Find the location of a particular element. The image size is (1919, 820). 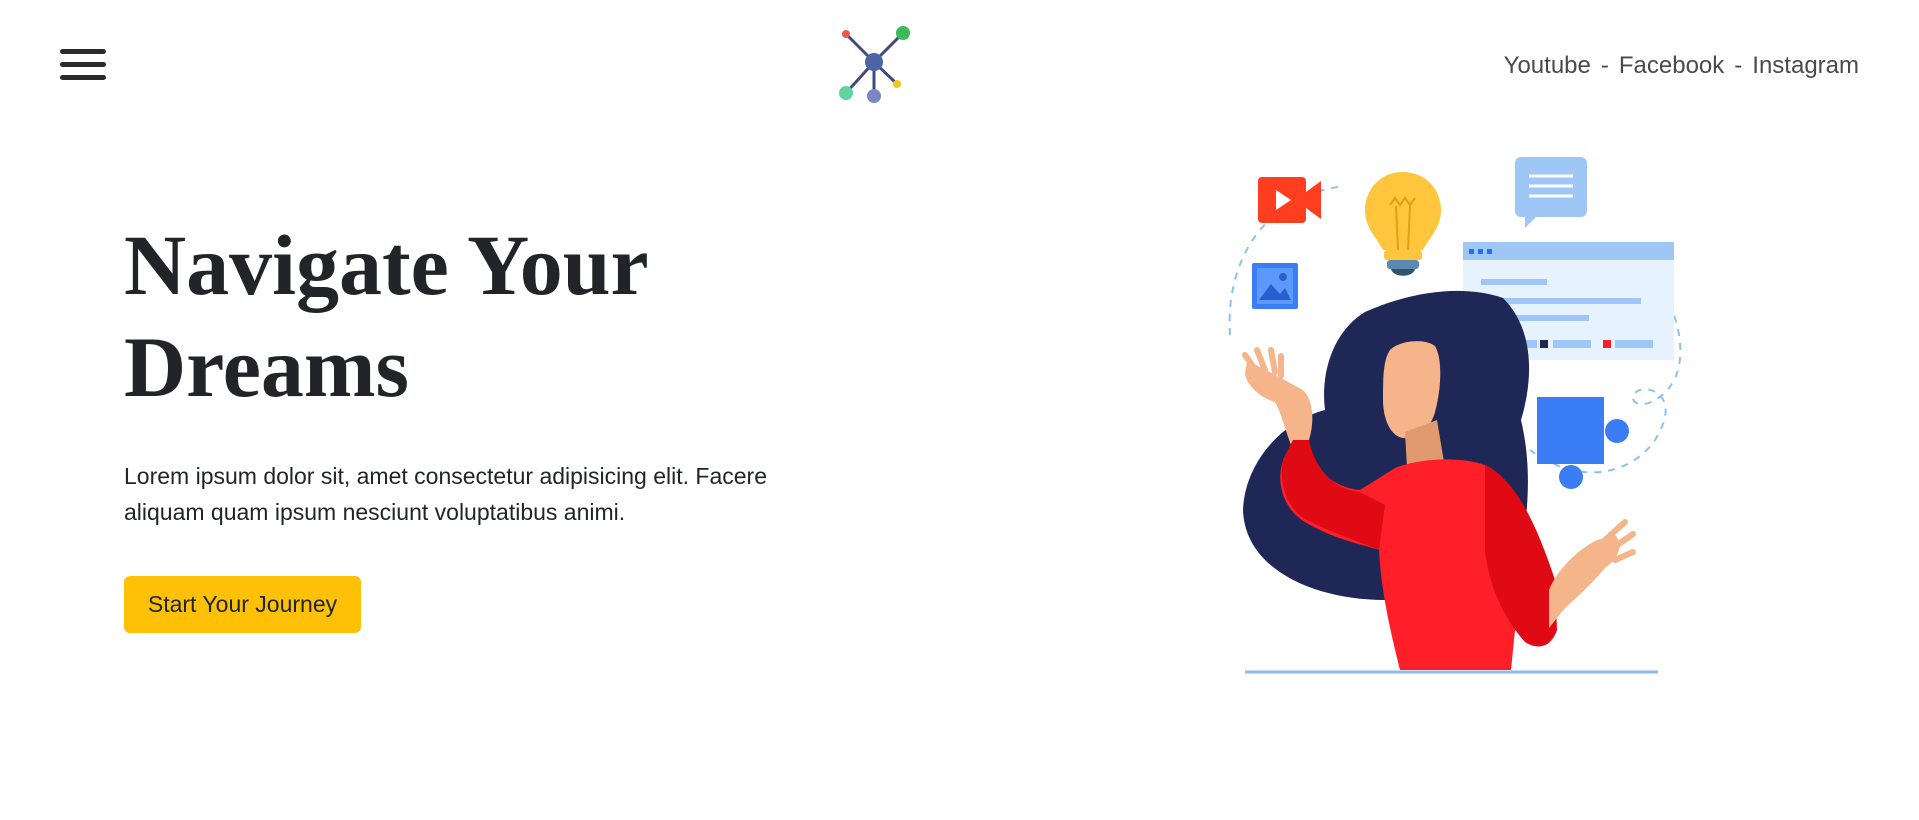

facebook-link: Facebook is located at coordinates (1671, 65).